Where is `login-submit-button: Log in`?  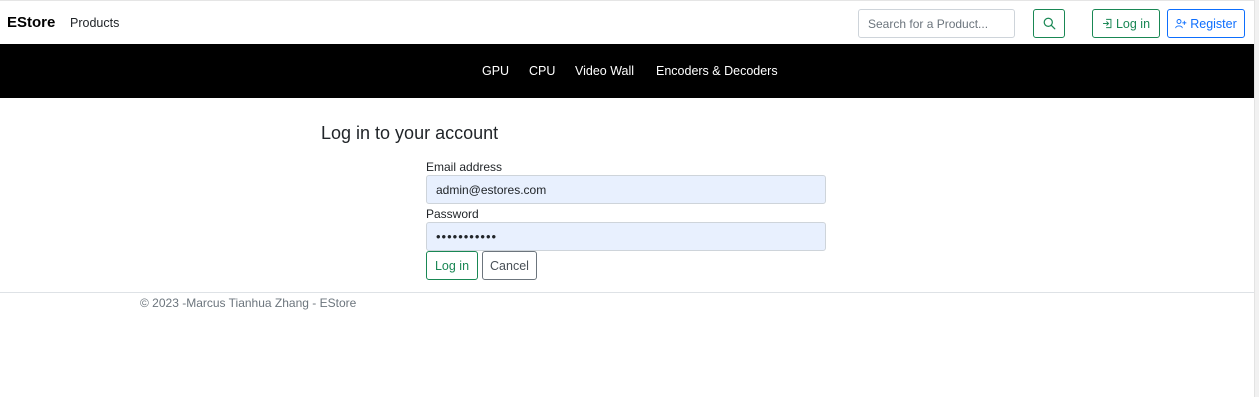
login-submit-button: Log in is located at coordinates (452, 265).